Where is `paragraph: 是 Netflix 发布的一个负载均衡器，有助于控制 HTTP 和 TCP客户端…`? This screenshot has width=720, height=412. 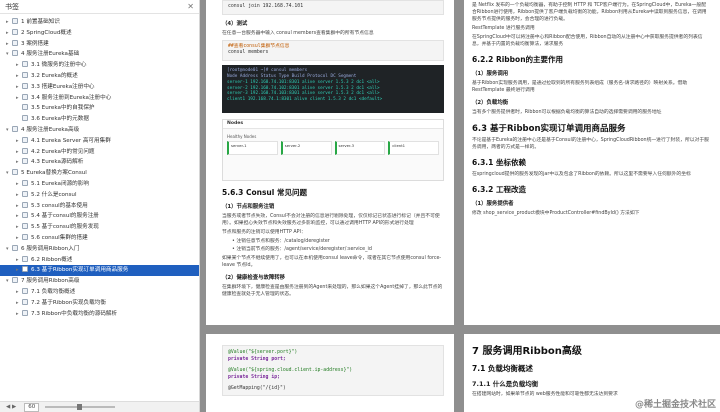 paragraph: 是 Netflix 发布的一个负载均衡器，有助于控制 HTTP 和 TCP客户端… is located at coordinates (589, 12).